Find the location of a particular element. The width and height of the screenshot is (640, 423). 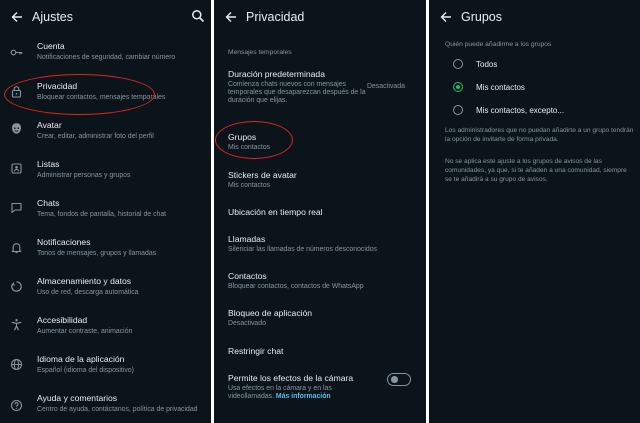

list-icon is located at coordinates (16, 168).